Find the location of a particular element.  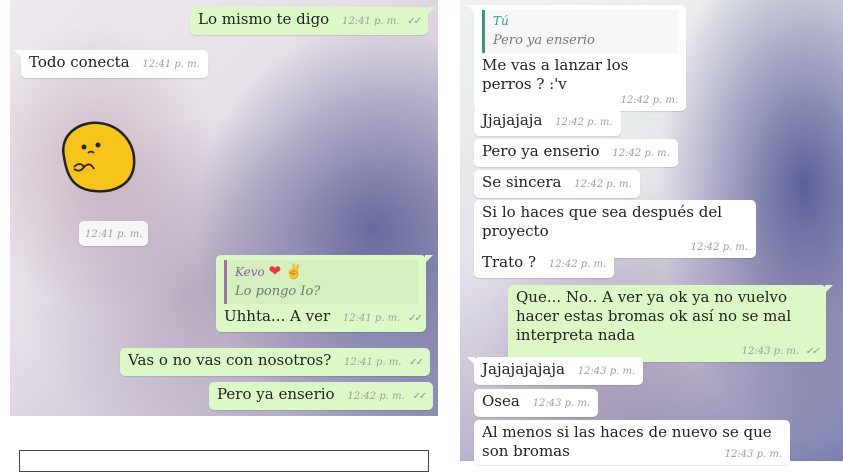

message-bubble: Pero ya enserio 12:42 p. m. is located at coordinates (576, 153).